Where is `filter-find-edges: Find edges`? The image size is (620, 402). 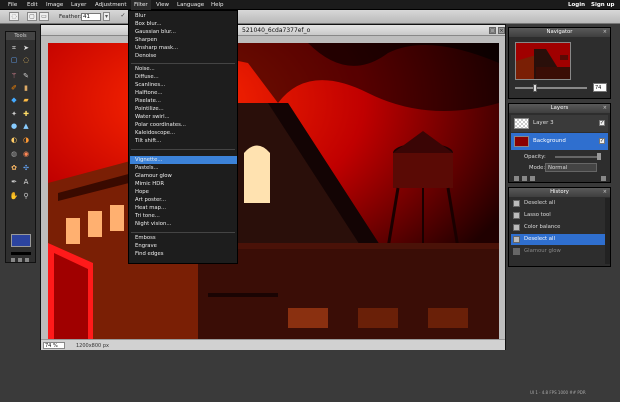 filter-find-edges: Find edges is located at coordinates (149, 254).